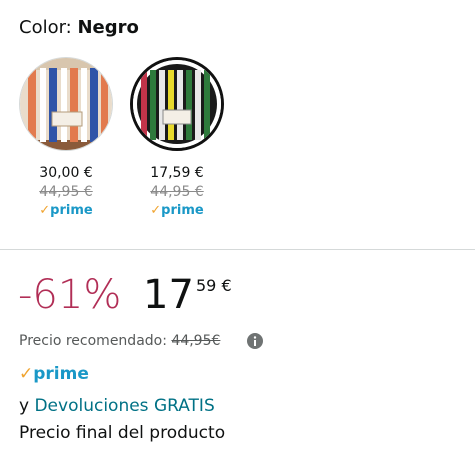 The width and height of the screenshot is (475, 451). I want to click on returns-line: y Devoluciones GRATIS, so click(117, 406).